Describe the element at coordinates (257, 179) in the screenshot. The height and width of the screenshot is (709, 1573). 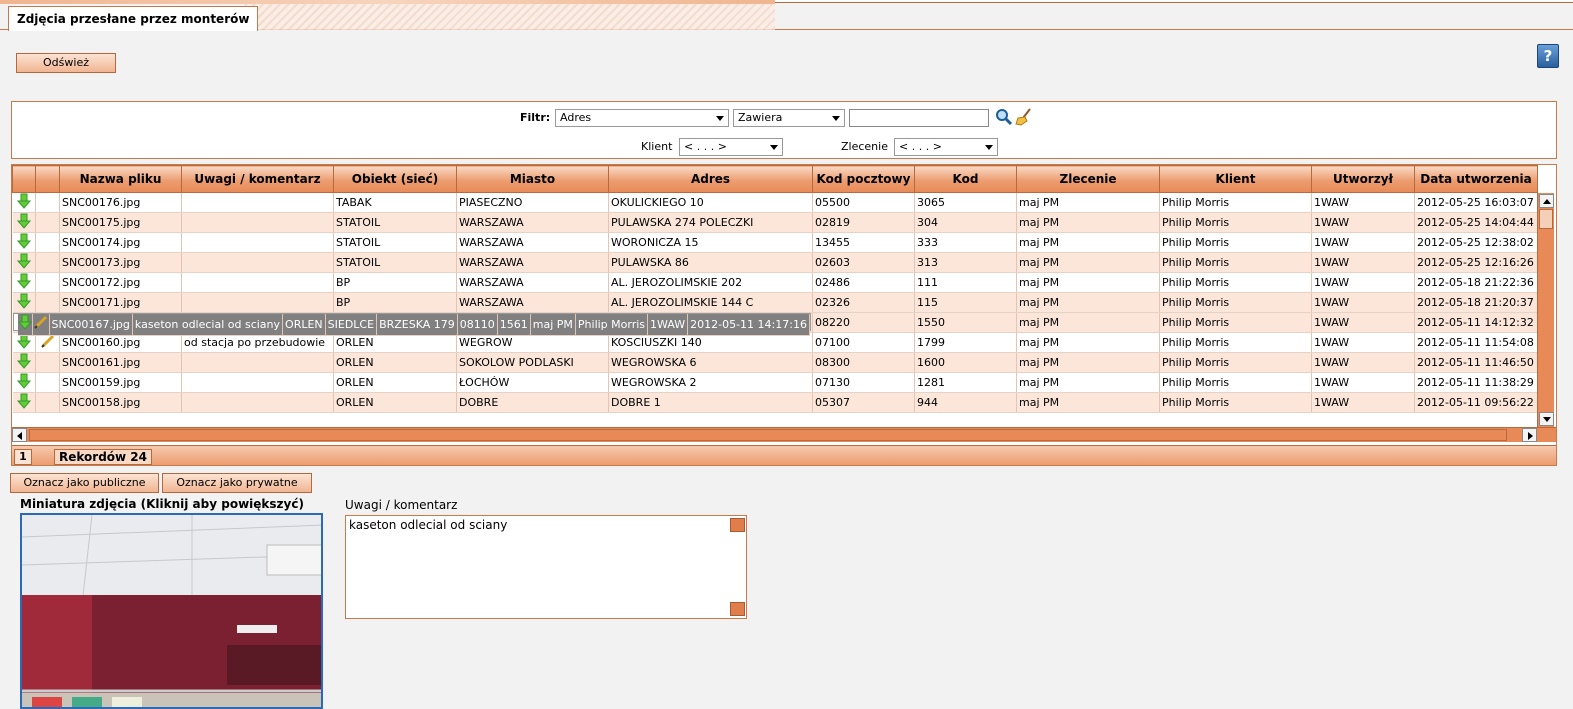
I see `column-header-3: Uwagi / komentarz` at that location.